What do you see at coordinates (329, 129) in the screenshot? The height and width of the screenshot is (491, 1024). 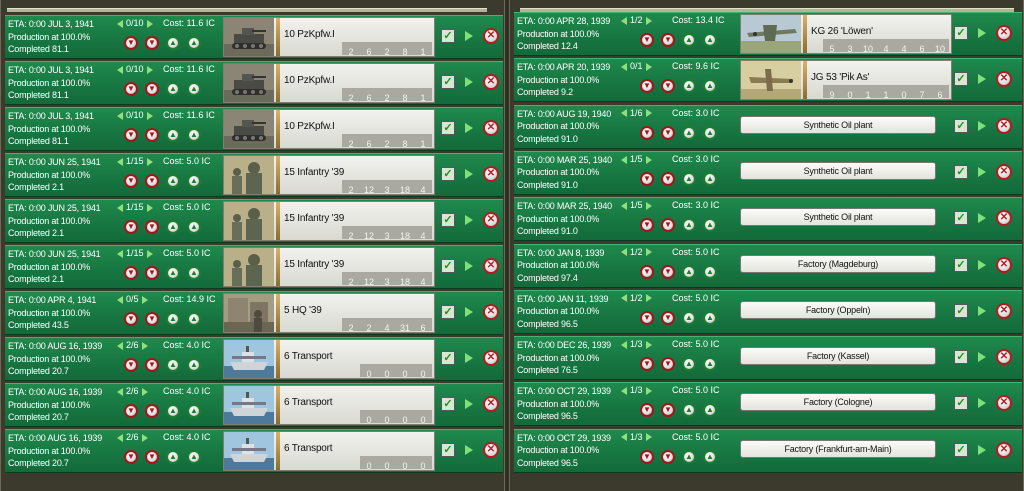 I see `unit-card: 10 PzKpfw.I 2 6 2 8 1` at bounding box center [329, 129].